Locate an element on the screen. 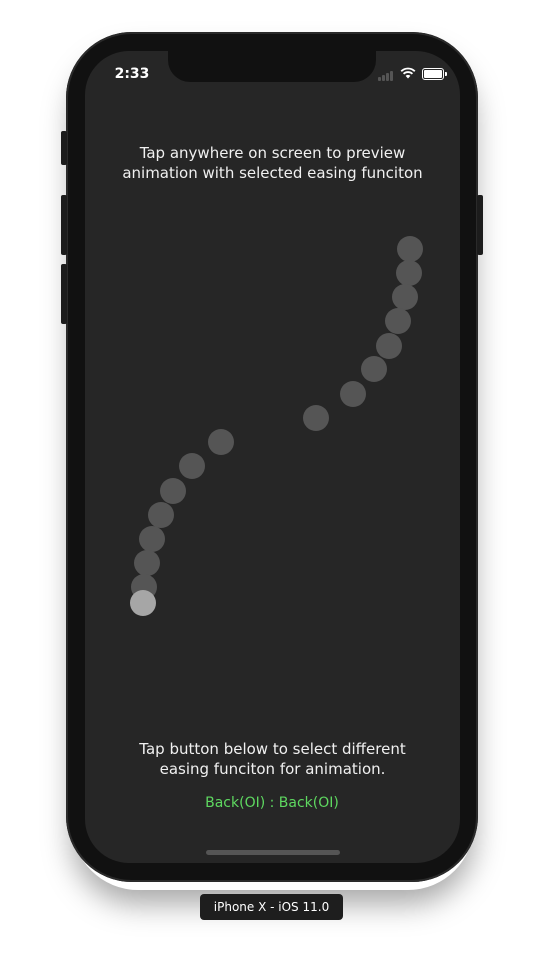  battery-icon is located at coordinates (433, 74).